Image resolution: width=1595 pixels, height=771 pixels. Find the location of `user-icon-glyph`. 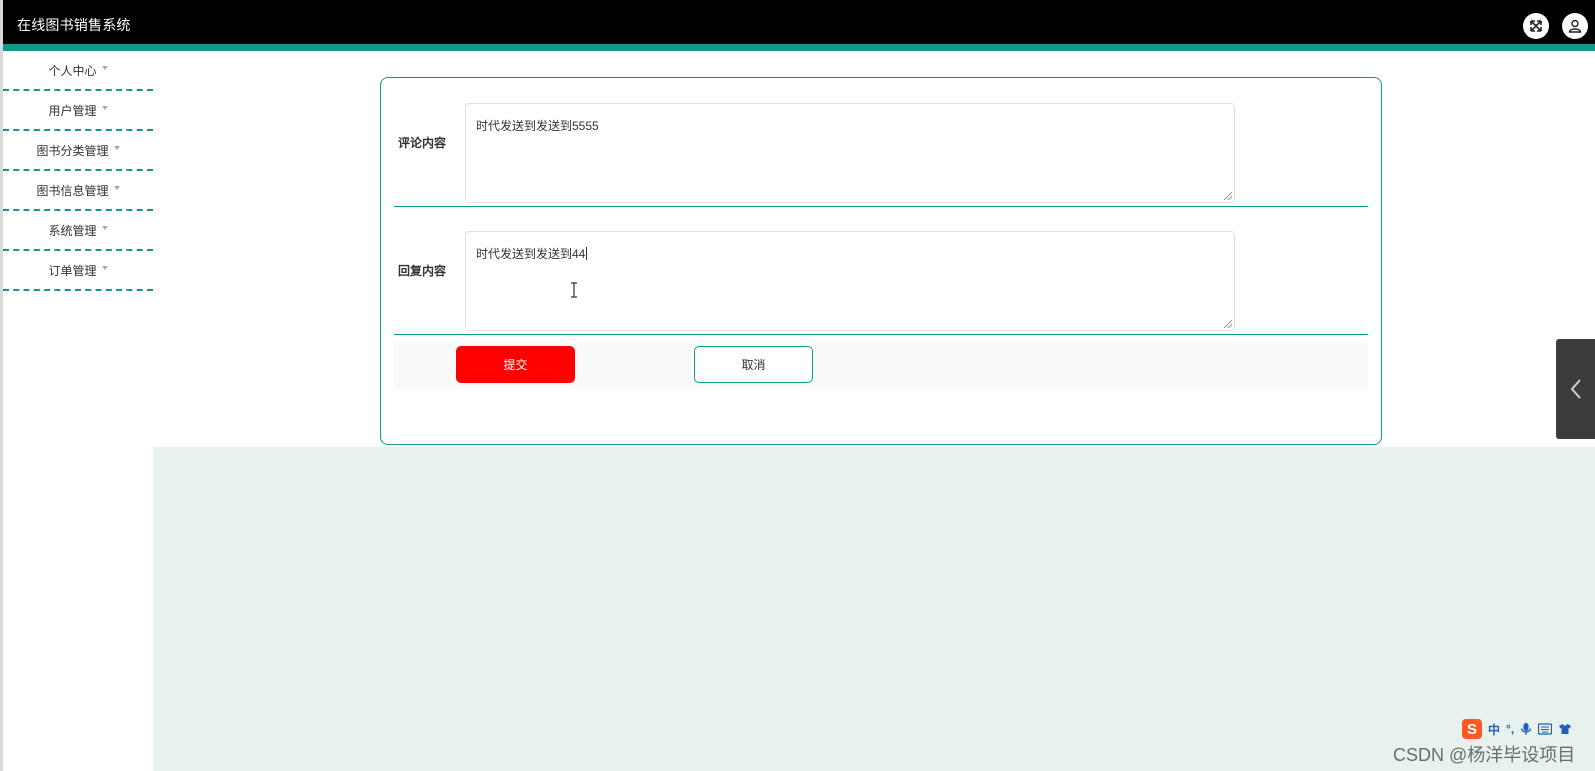

user-icon-glyph is located at coordinates (1575, 26).